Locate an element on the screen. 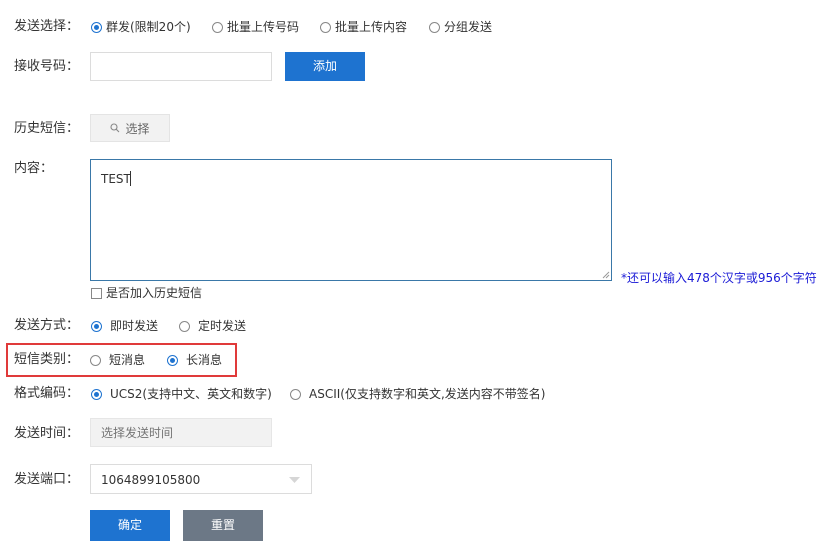 This screenshot has width=831, height=541. sms-type-label: 短信类别： is located at coordinates (47, 359).